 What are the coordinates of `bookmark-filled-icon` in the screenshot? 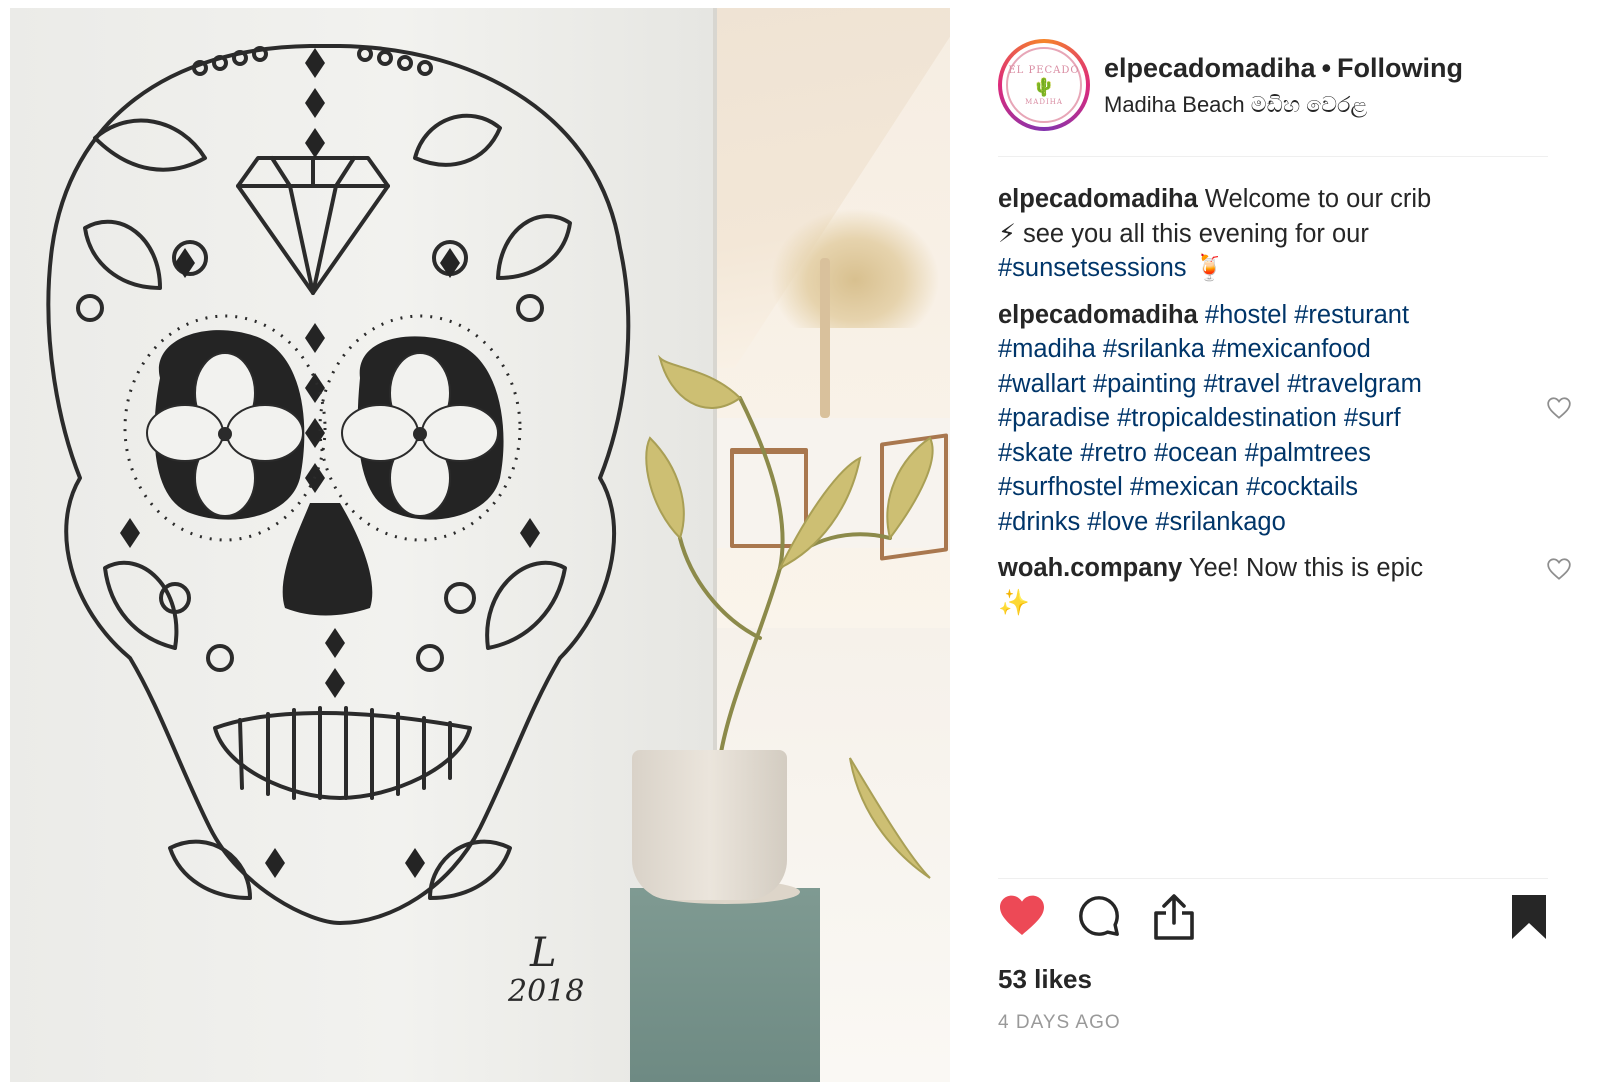 It's located at (1529, 917).